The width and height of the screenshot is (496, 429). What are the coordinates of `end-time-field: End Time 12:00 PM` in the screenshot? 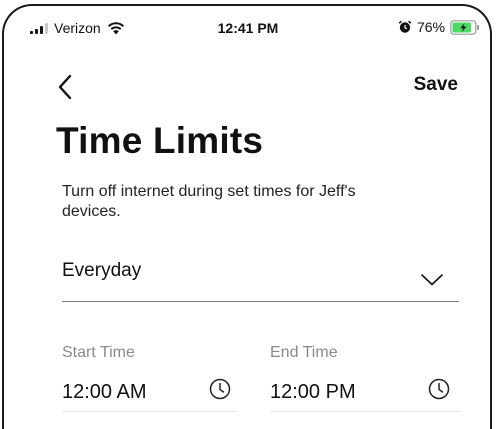 It's located at (365, 376).